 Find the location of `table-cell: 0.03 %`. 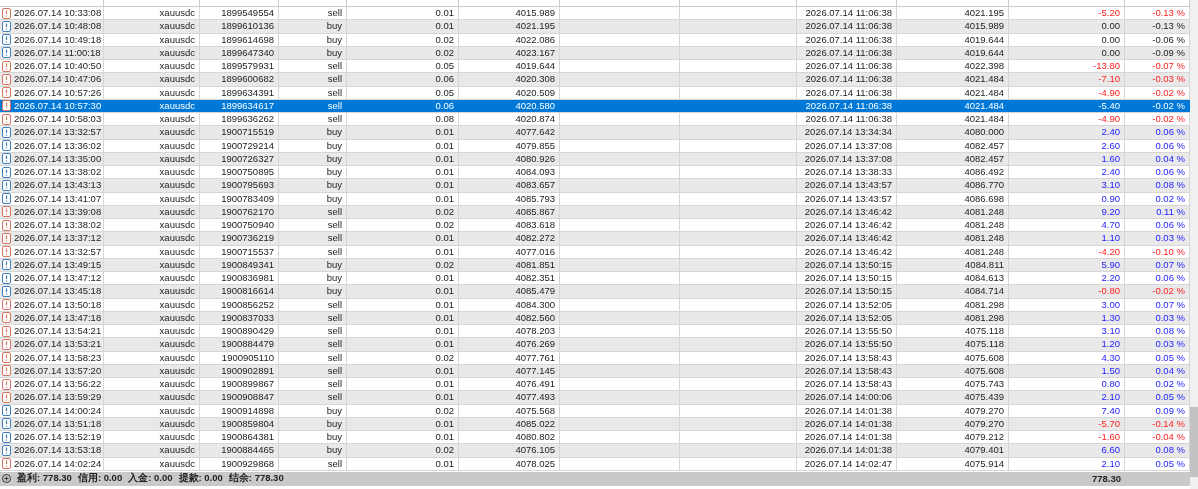

table-cell: 0.03 % is located at coordinates (1170, 317).